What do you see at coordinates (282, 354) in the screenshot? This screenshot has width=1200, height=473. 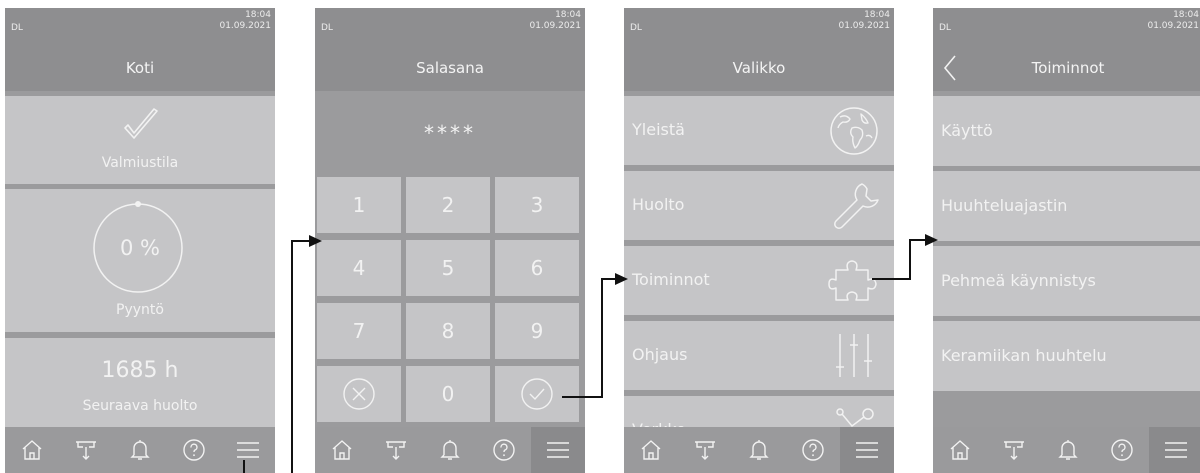 I see `arrow-menu-to-password` at bounding box center [282, 354].